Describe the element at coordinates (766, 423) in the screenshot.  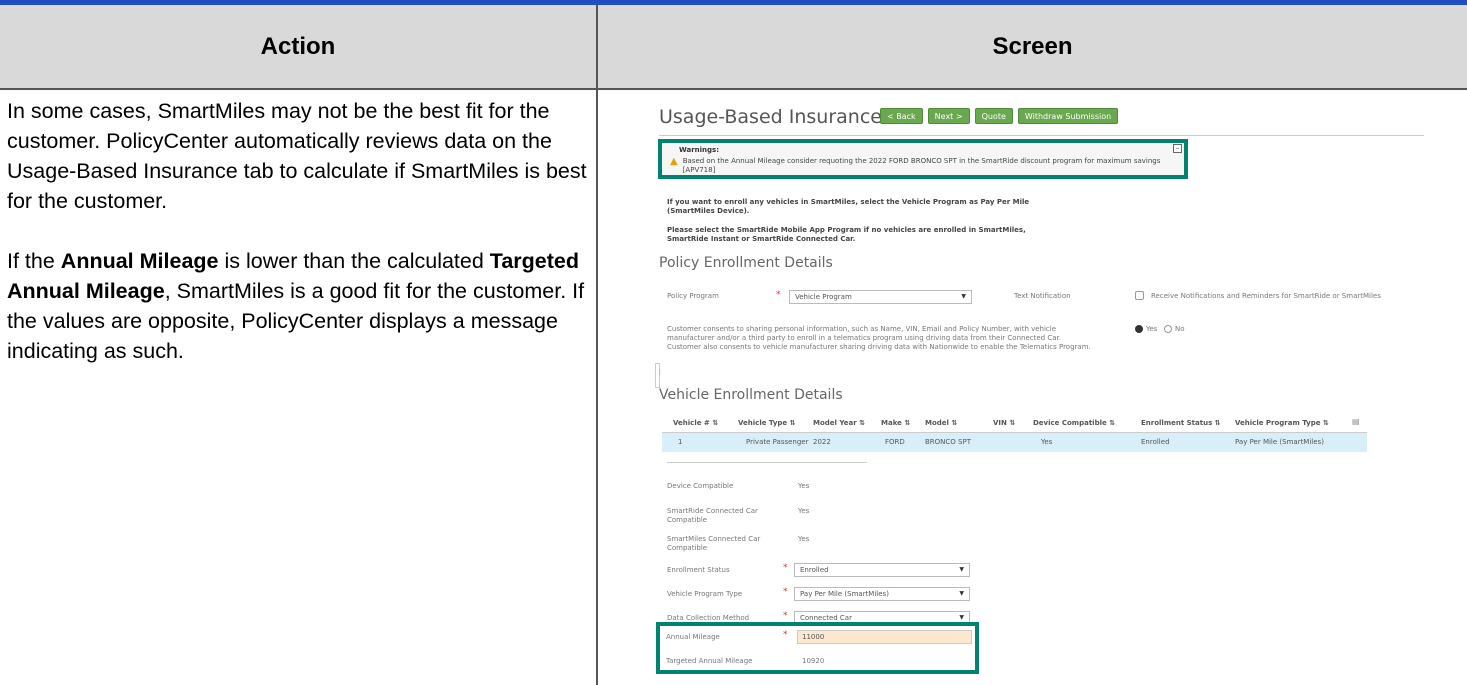
I see `column-header-vehicle-type: Vehicle Type ⇅` at that location.